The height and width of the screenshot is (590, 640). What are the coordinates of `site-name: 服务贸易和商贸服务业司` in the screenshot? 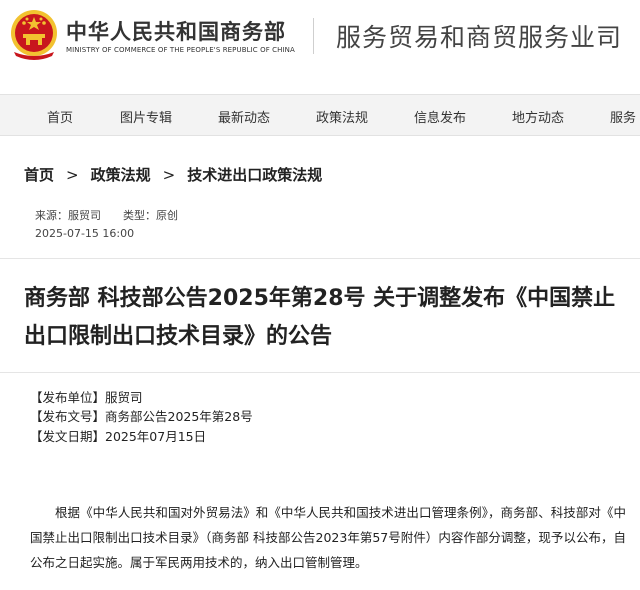 It's located at (479, 36).